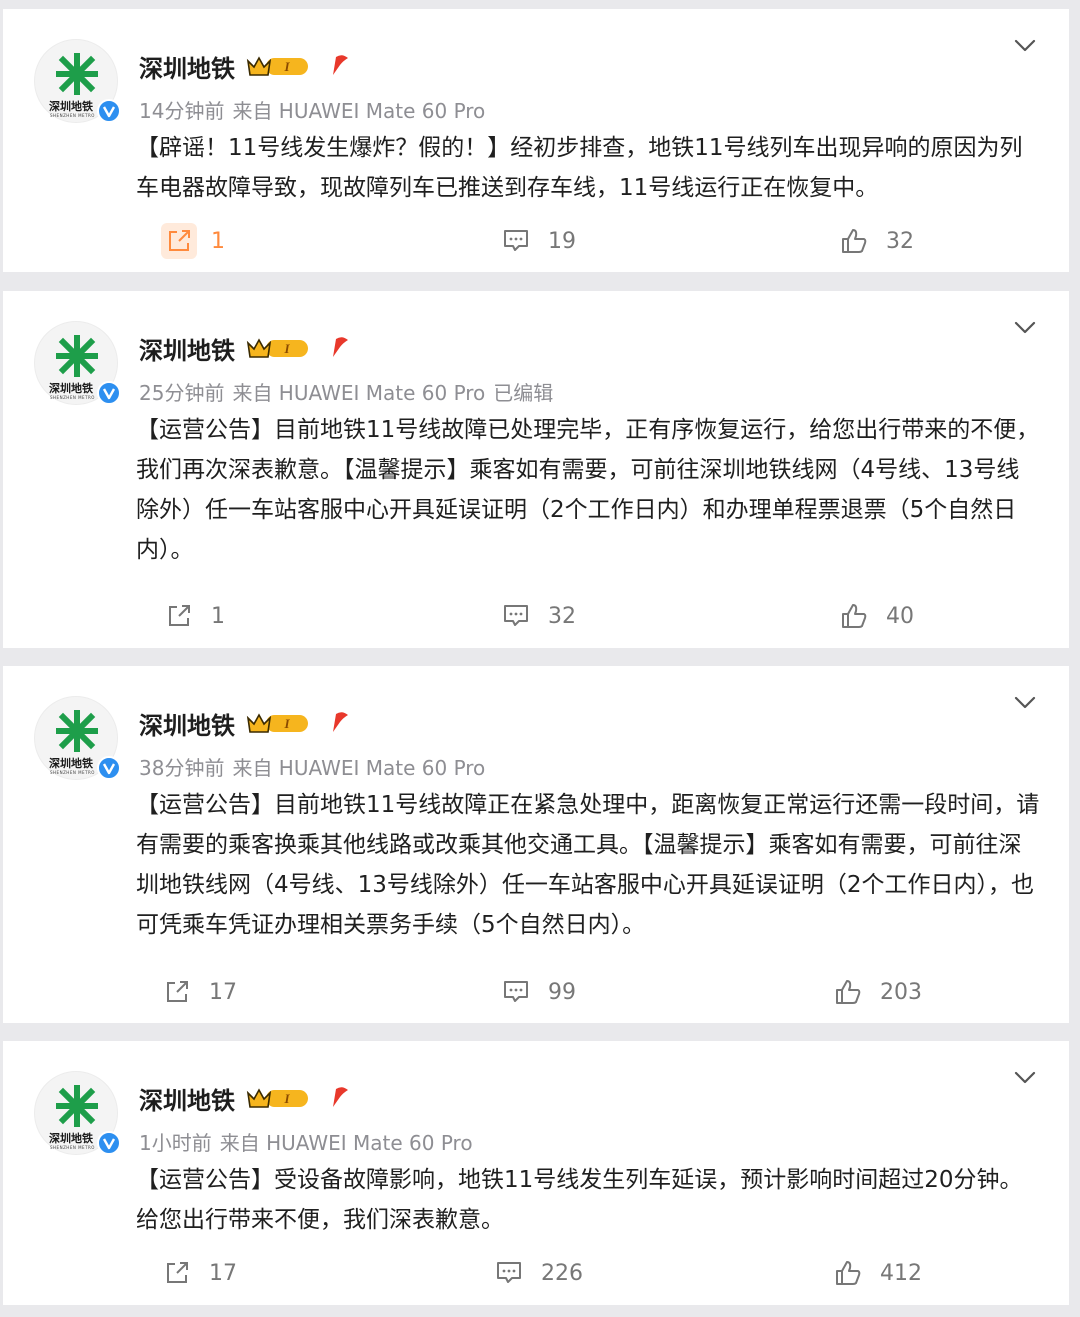 The height and width of the screenshot is (1317, 1080). I want to click on post-time: 25分钟前, so click(181, 393).